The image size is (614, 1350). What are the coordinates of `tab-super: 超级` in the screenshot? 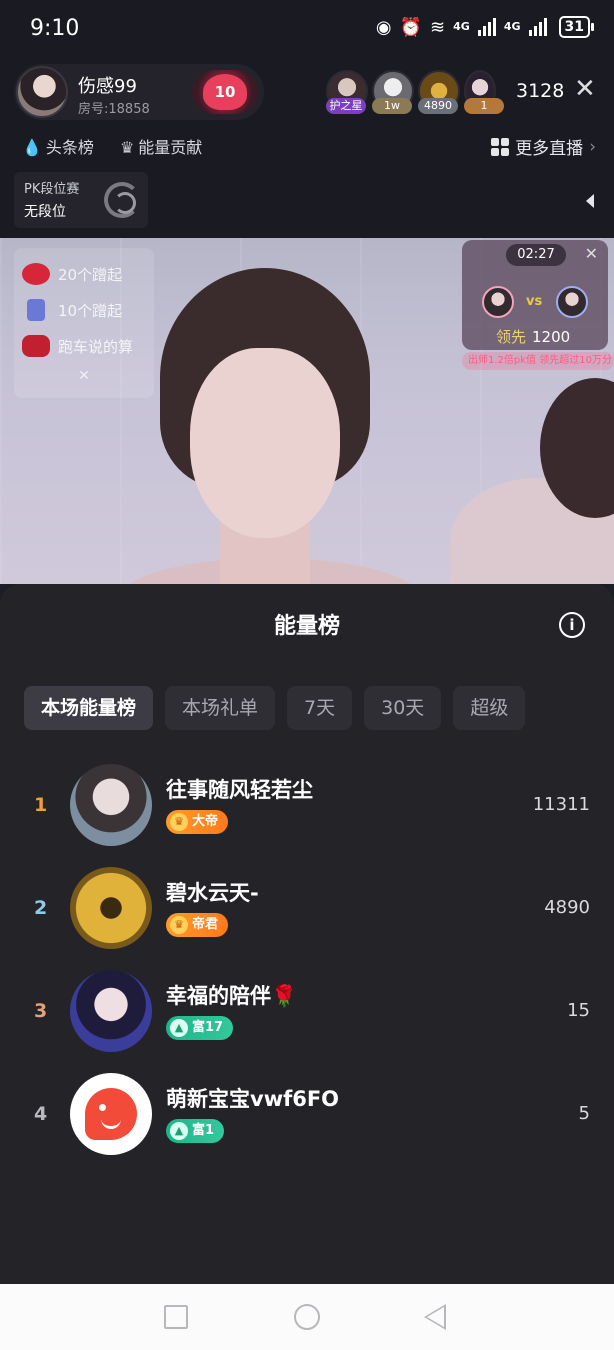 It's located at (489, 708).